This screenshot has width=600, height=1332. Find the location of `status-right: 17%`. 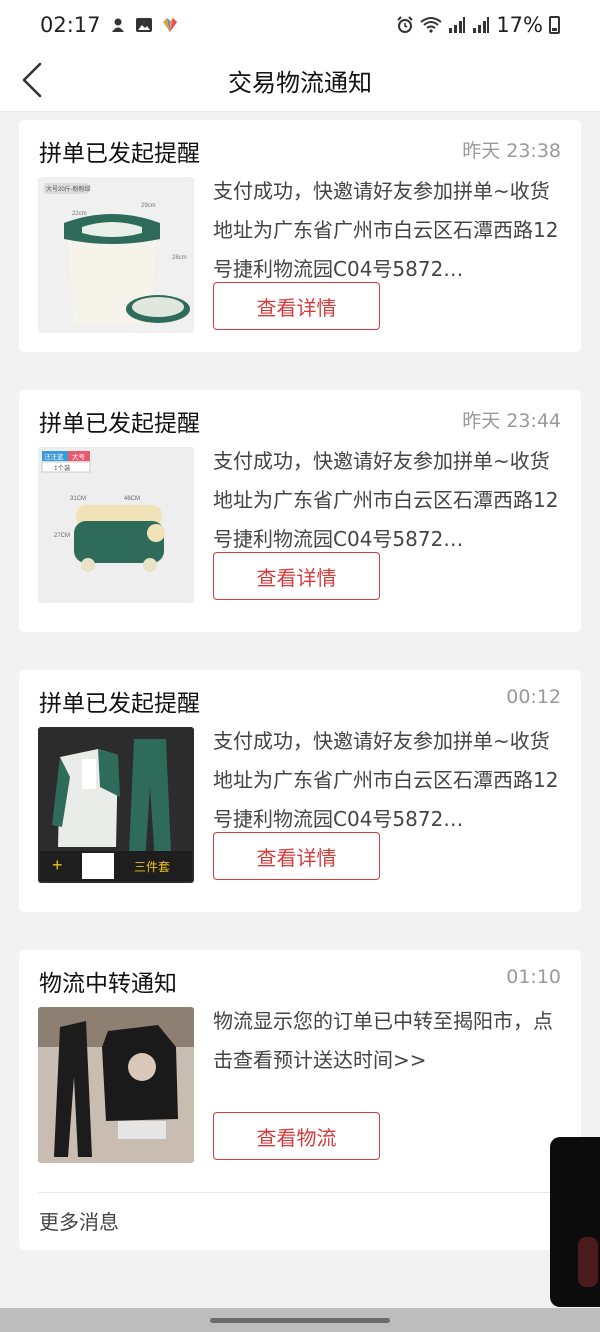

status-right: 17% is located at coordinates (478, 25).